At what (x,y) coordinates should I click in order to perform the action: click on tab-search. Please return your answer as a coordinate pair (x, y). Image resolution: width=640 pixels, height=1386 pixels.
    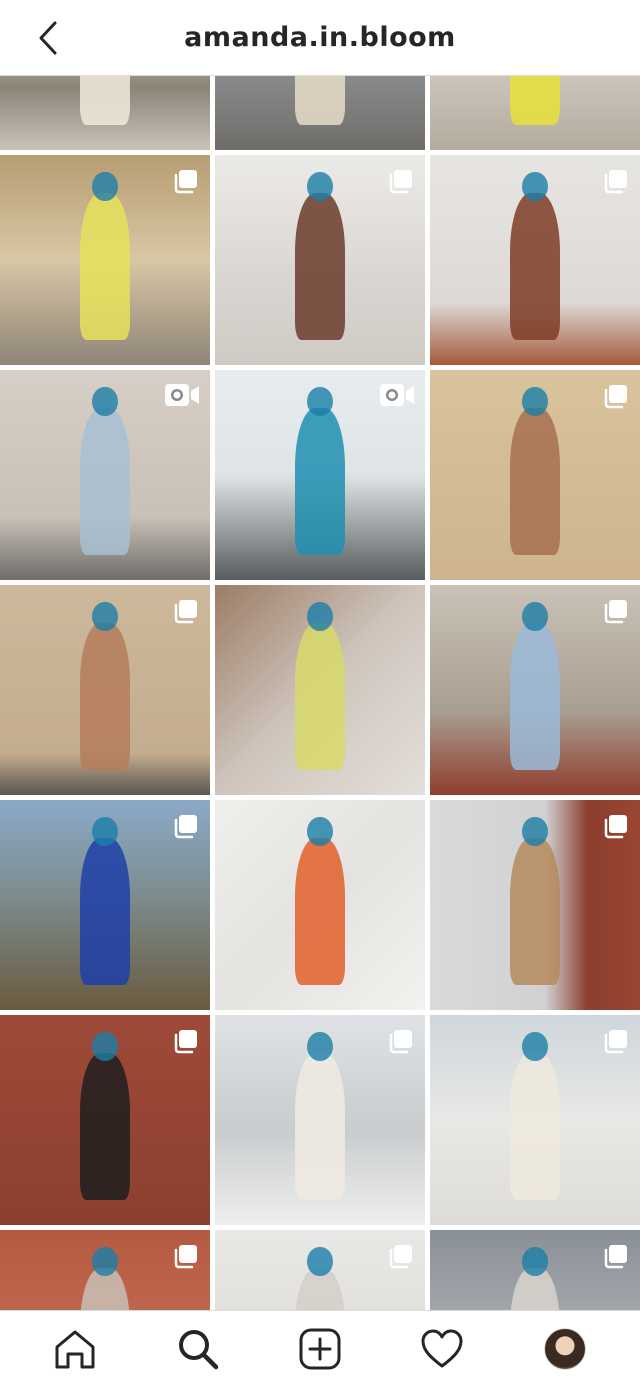
    Looking at the image, I should click on (198, 1349).